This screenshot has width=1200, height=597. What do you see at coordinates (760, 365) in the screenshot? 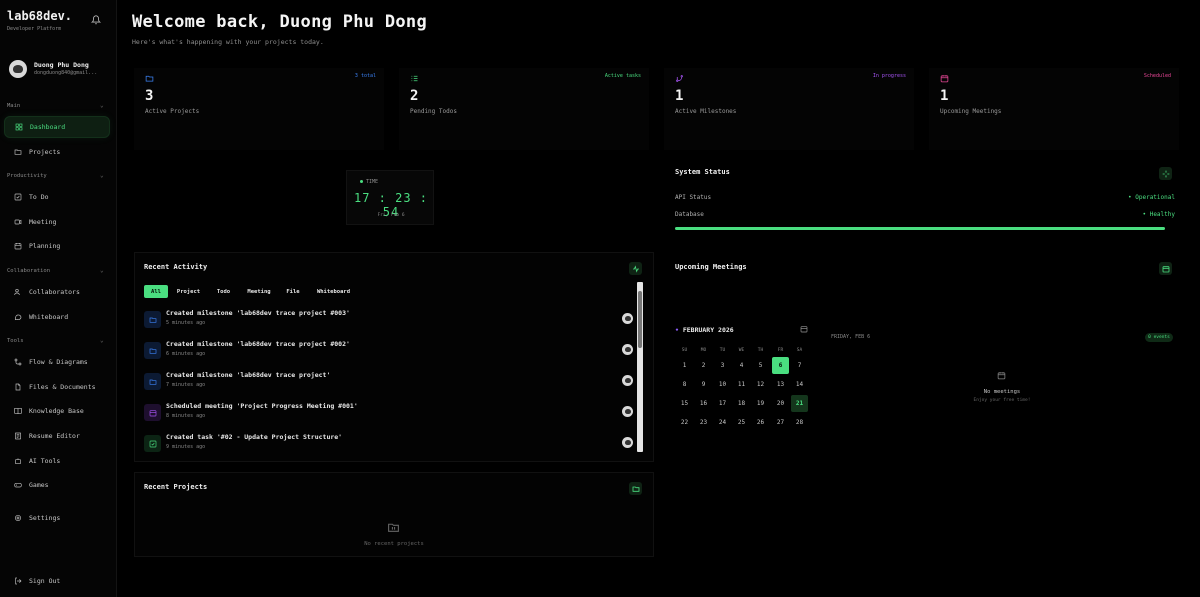
I see `calendar-day: 5` at bounding box center [760, 365].